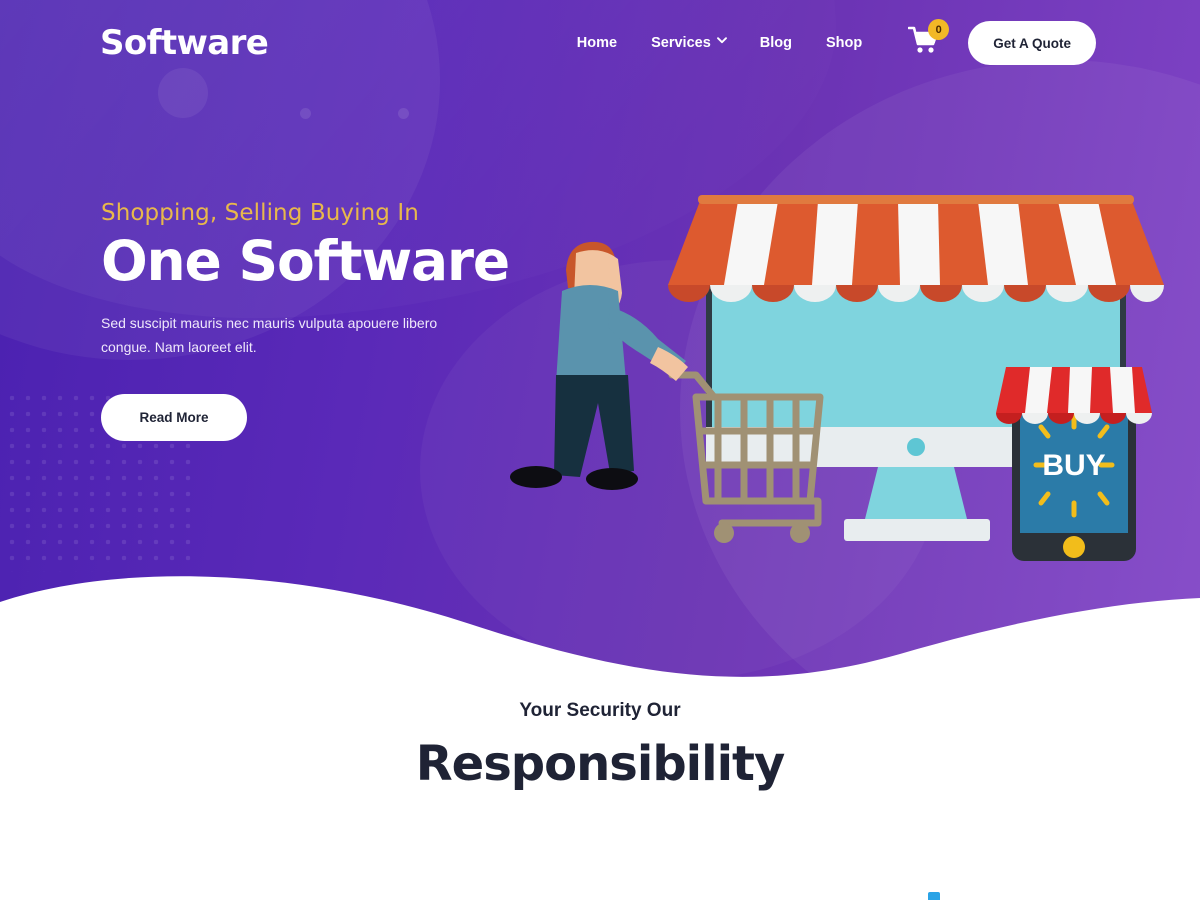 The width and height of the screenshot is (1200, 900). I want to click on nav-links: Home Services Blog Shop, so click(719, 43).